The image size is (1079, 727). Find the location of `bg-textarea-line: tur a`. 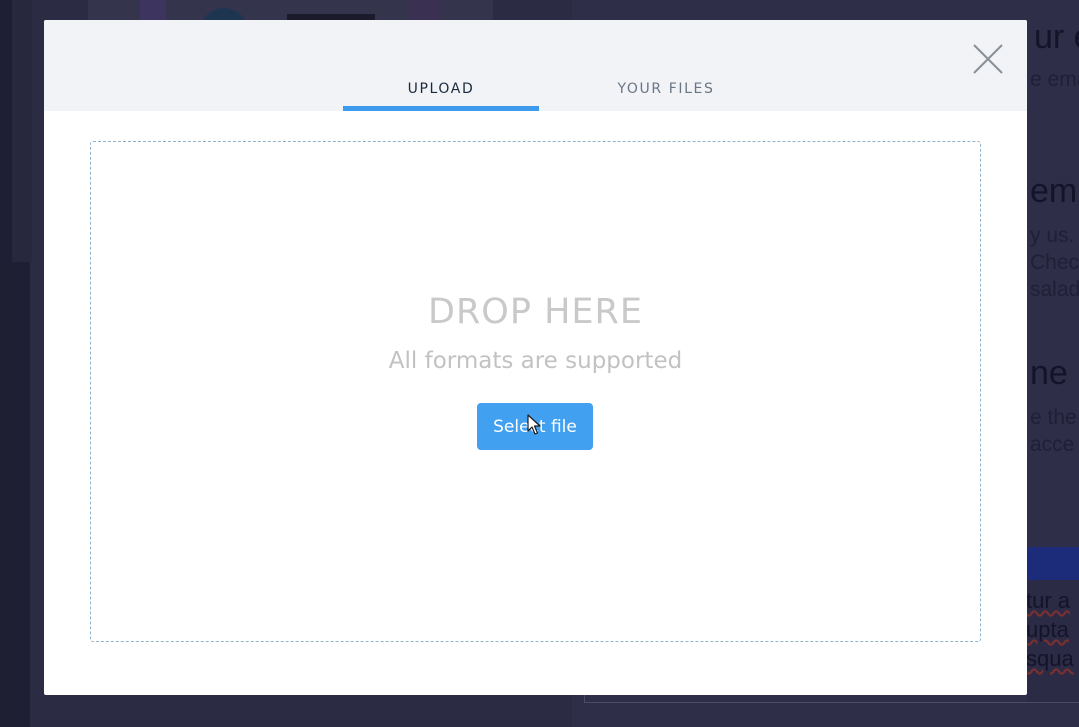

bg-textarea-line: tur a is located at coordinates (1048, 600).